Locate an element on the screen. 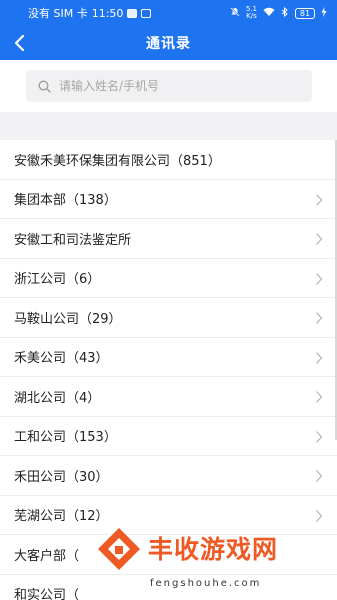 This screenshot has height=600, width=337. notification-qq-icon is located at coordinates (146, 13).